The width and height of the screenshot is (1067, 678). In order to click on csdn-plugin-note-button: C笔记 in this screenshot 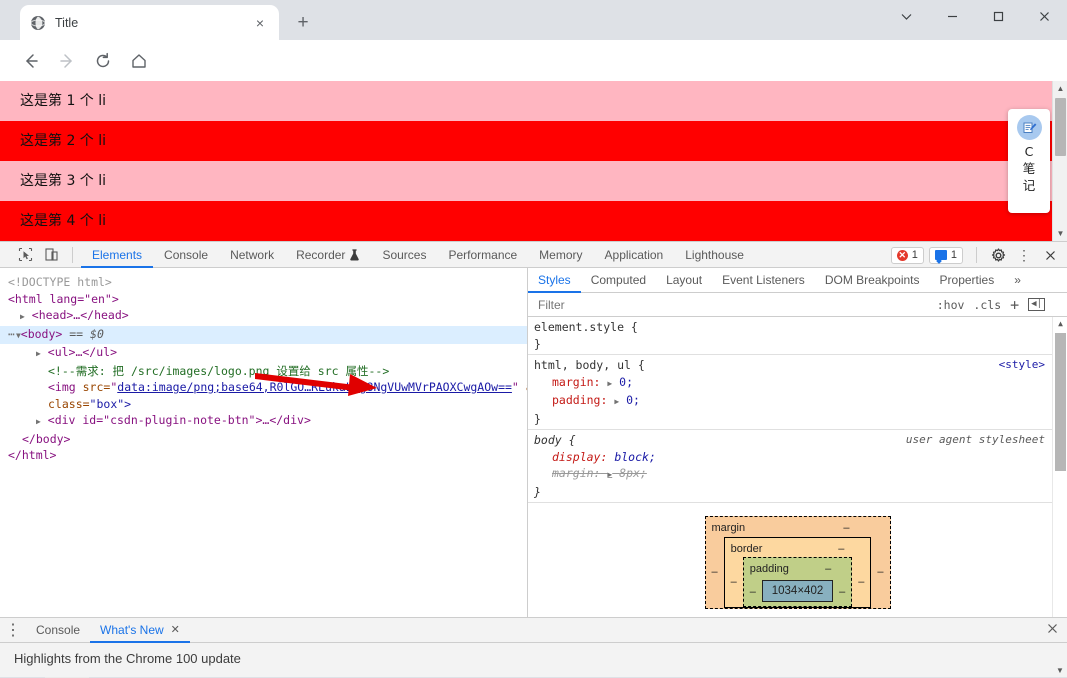, I will do `click(1029, 161)`.